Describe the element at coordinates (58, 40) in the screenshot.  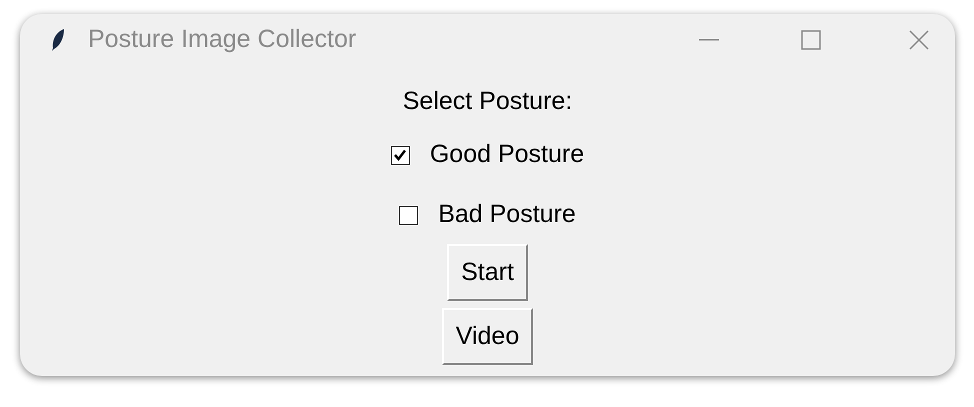
I see `feather-icon` at that location.